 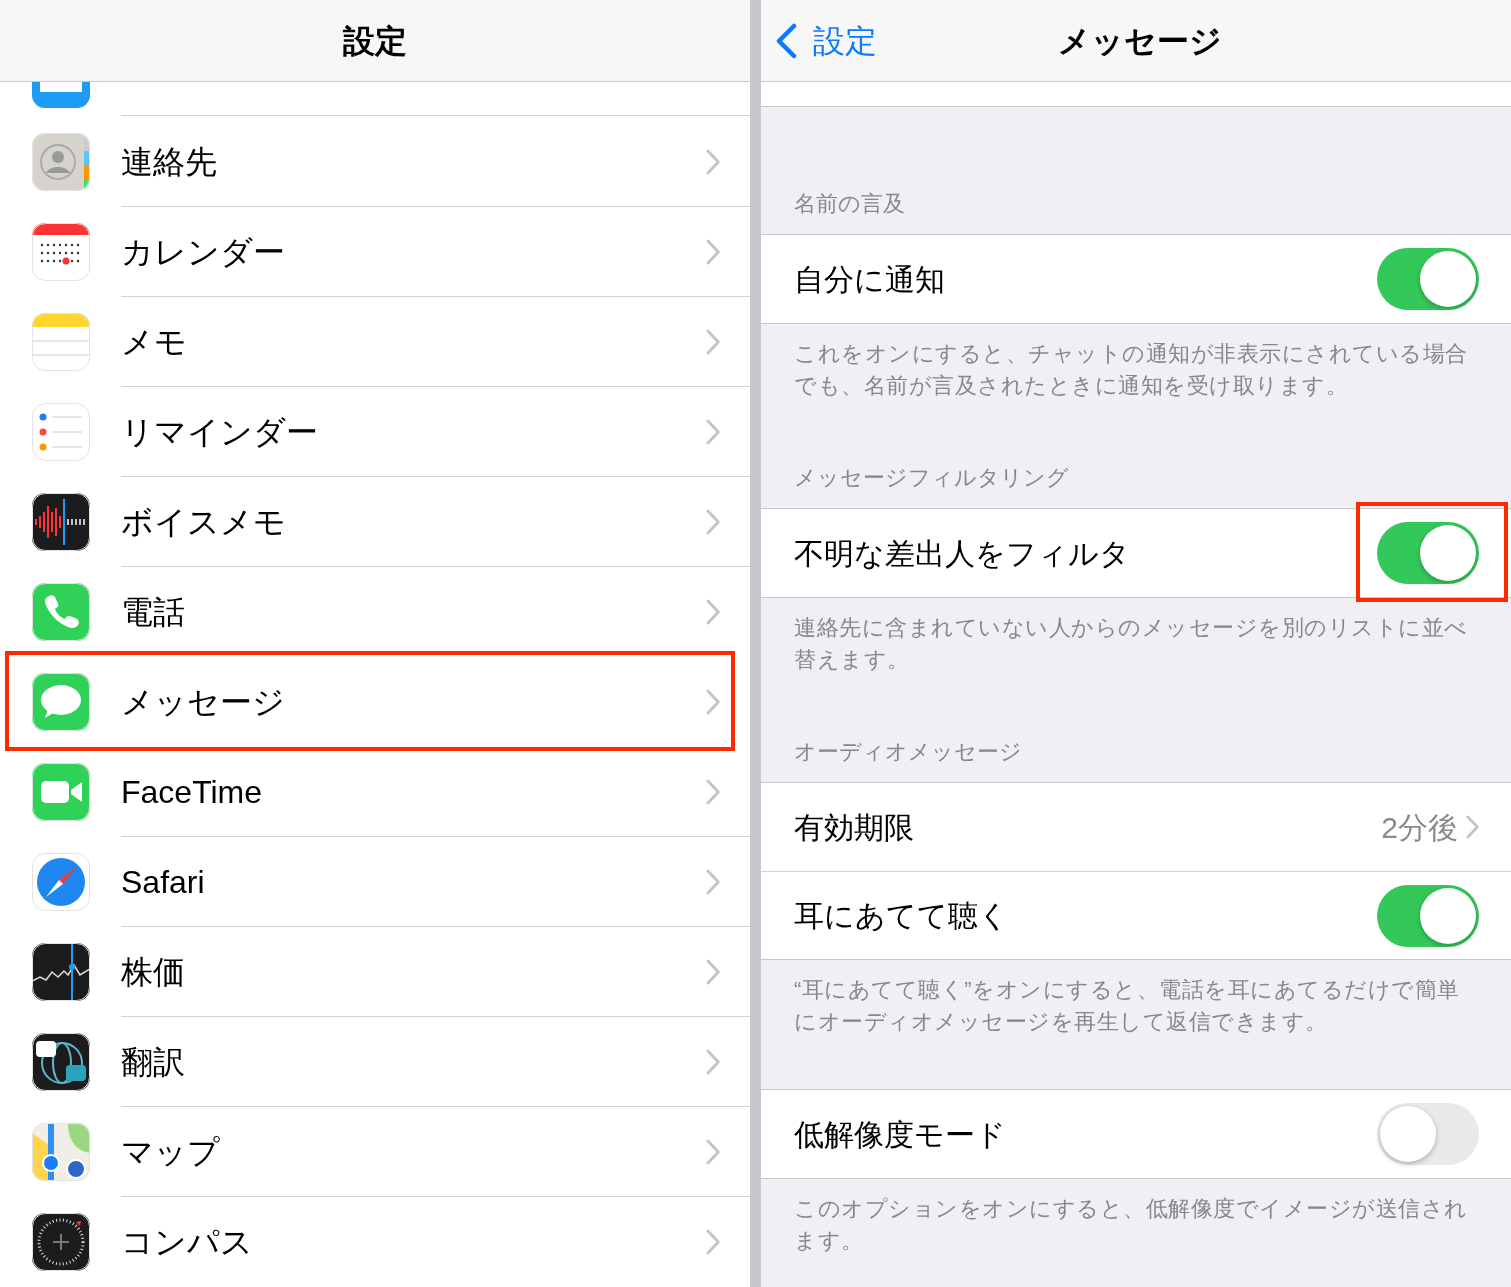 I want to click on settings-item: ボイスメモ, so click(x=375, y=522).